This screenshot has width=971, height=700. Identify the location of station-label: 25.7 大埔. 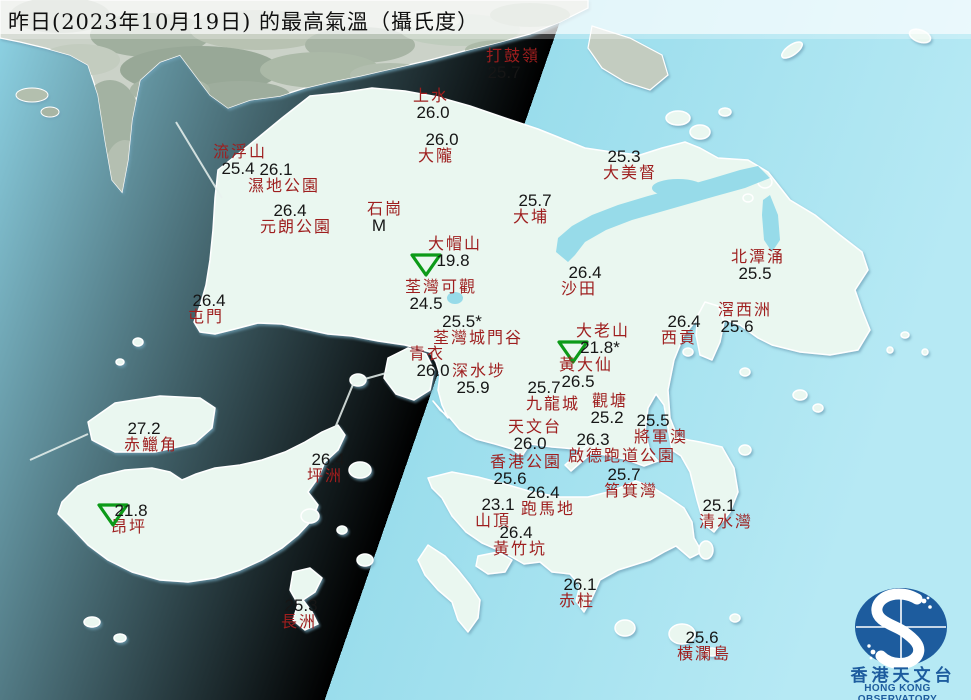
(532, 208).